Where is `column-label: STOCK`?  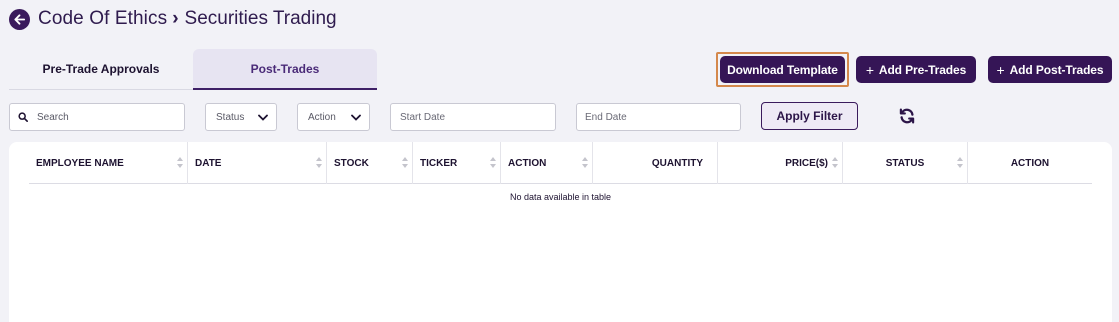 column-label: STOCK is located at coordinates (351, 163).